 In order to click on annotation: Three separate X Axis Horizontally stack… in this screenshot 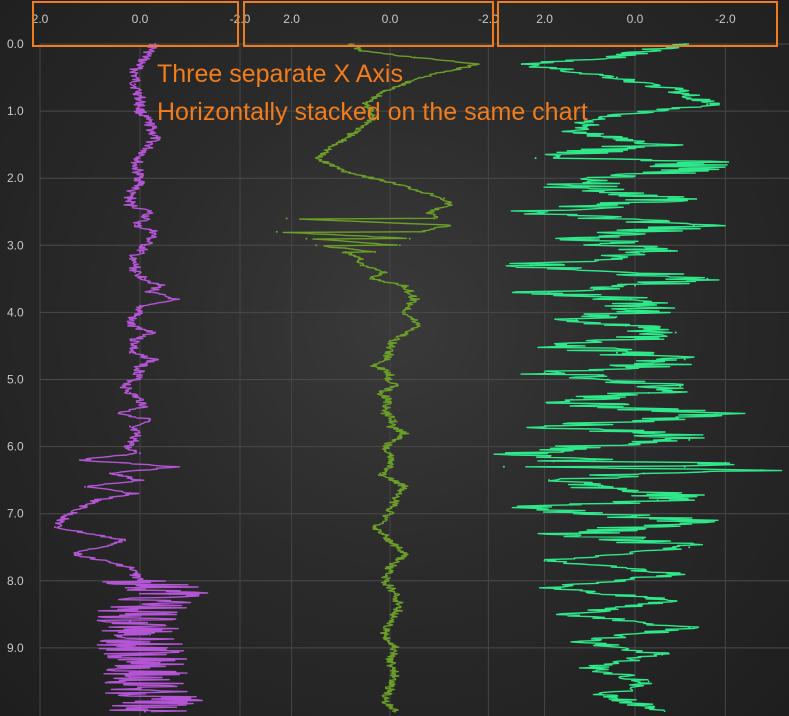, I will do `click(372, 93)`.